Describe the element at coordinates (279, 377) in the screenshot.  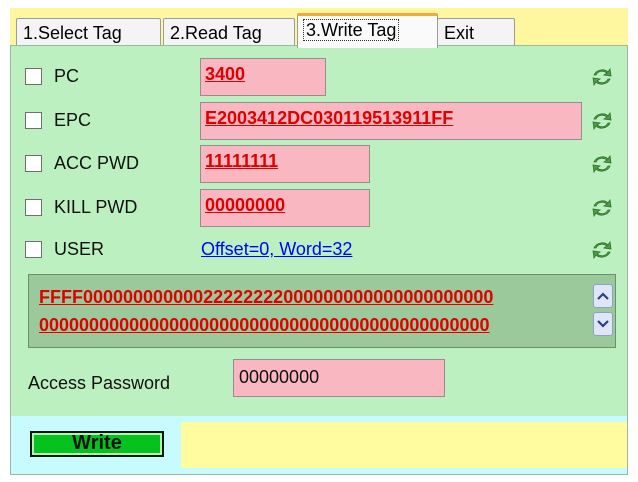
I see `access-password-value: 00000000` at that location.